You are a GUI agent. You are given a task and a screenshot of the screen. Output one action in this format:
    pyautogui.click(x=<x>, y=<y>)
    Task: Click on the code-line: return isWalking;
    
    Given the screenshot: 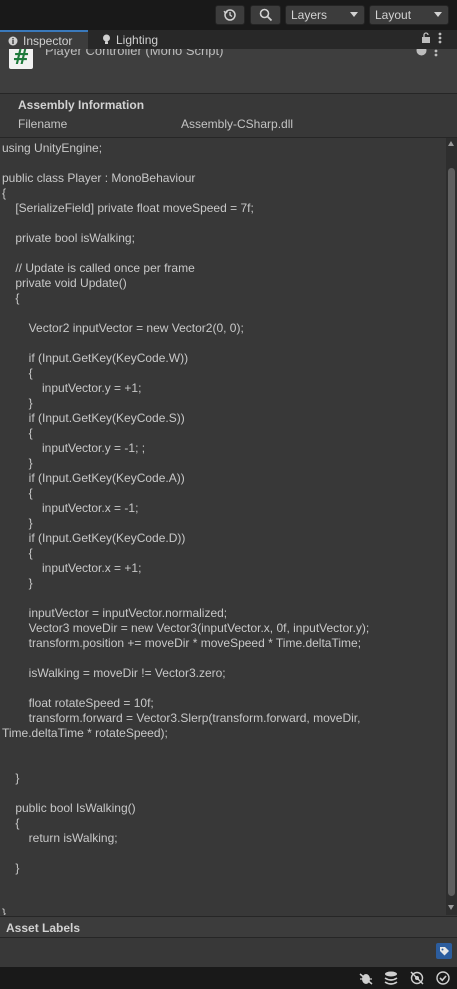 What is the action you would take?
    pyautogui.click(x=60, y=838)
    